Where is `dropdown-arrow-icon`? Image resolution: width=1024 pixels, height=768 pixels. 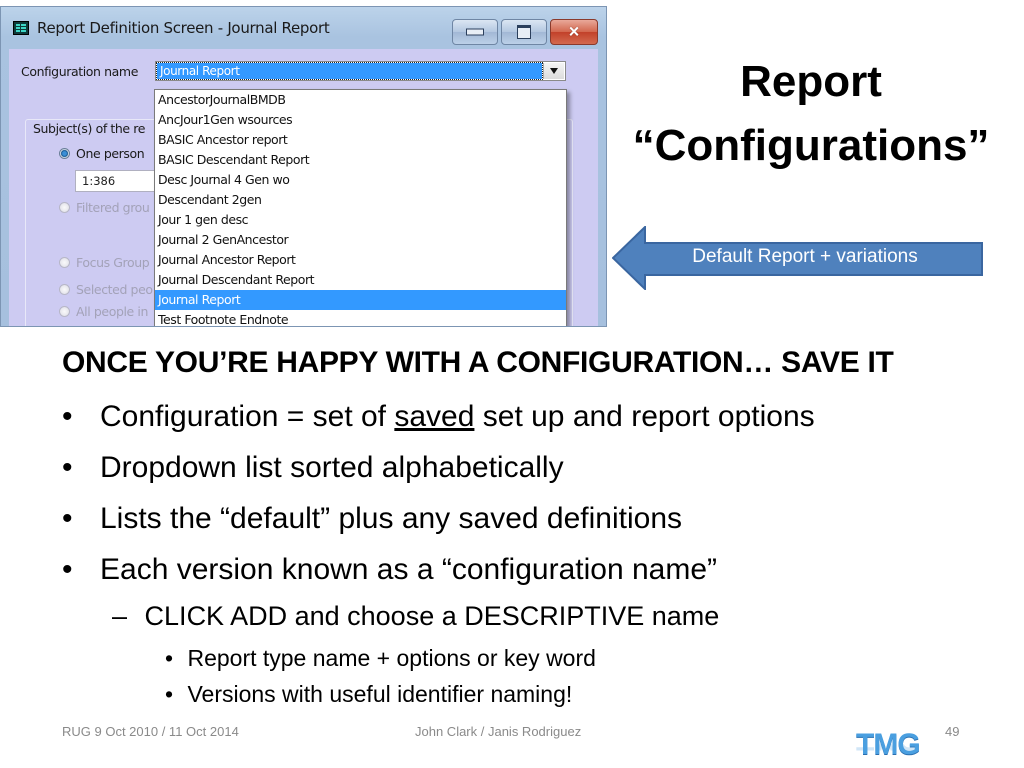
dropdown-arrow-icon is located at coordinates (553, 71).